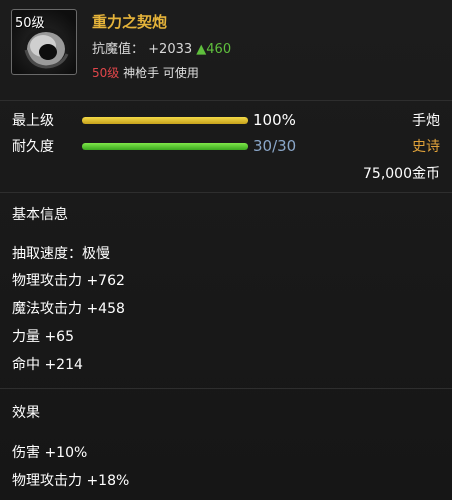  Describe the element at coordinates (50, 453) in the screenshot. I see `effect-line: 伤害 +10%` at that location.